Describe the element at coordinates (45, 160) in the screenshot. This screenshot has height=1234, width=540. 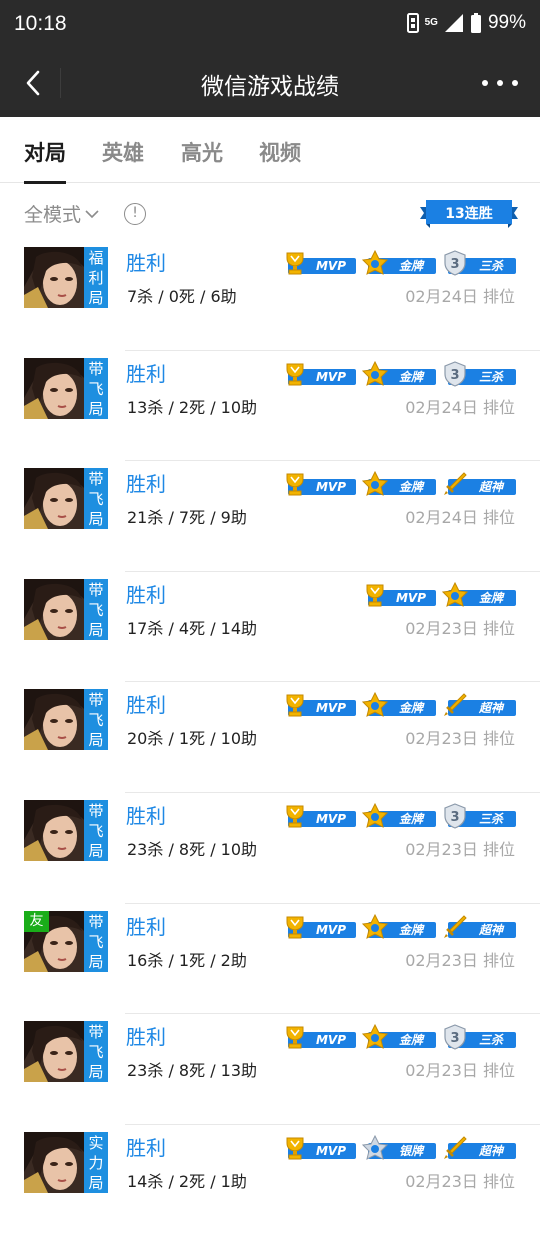
I see `tab-matches: 对局` at that location.